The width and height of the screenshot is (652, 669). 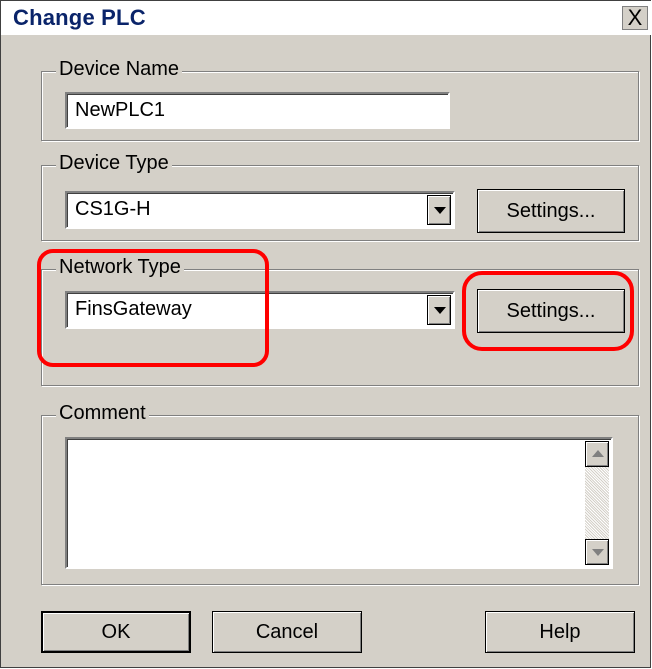 I want to click on dialog-title: Change PLC, so click(x=79, y=17).